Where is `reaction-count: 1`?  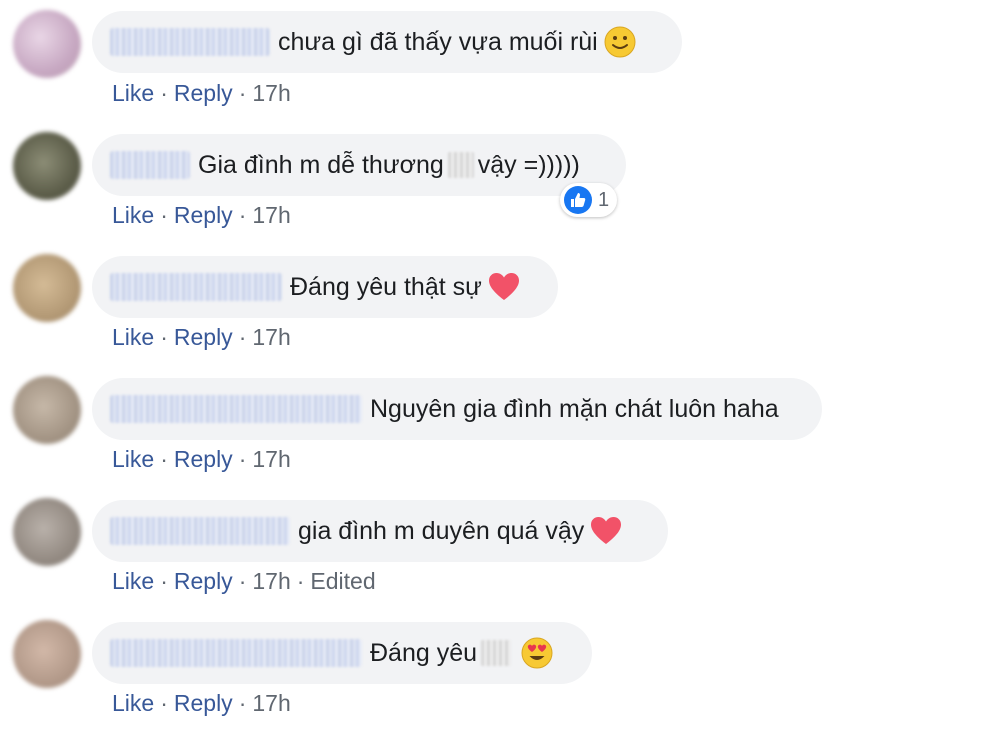
reaction-count: 1 is located at coordinates (604, 199).